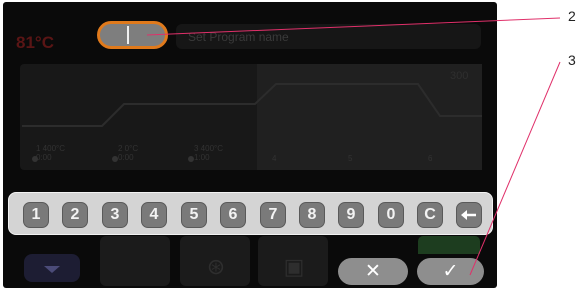  I want to click on callout-label-2: 2, so click(572, 16).